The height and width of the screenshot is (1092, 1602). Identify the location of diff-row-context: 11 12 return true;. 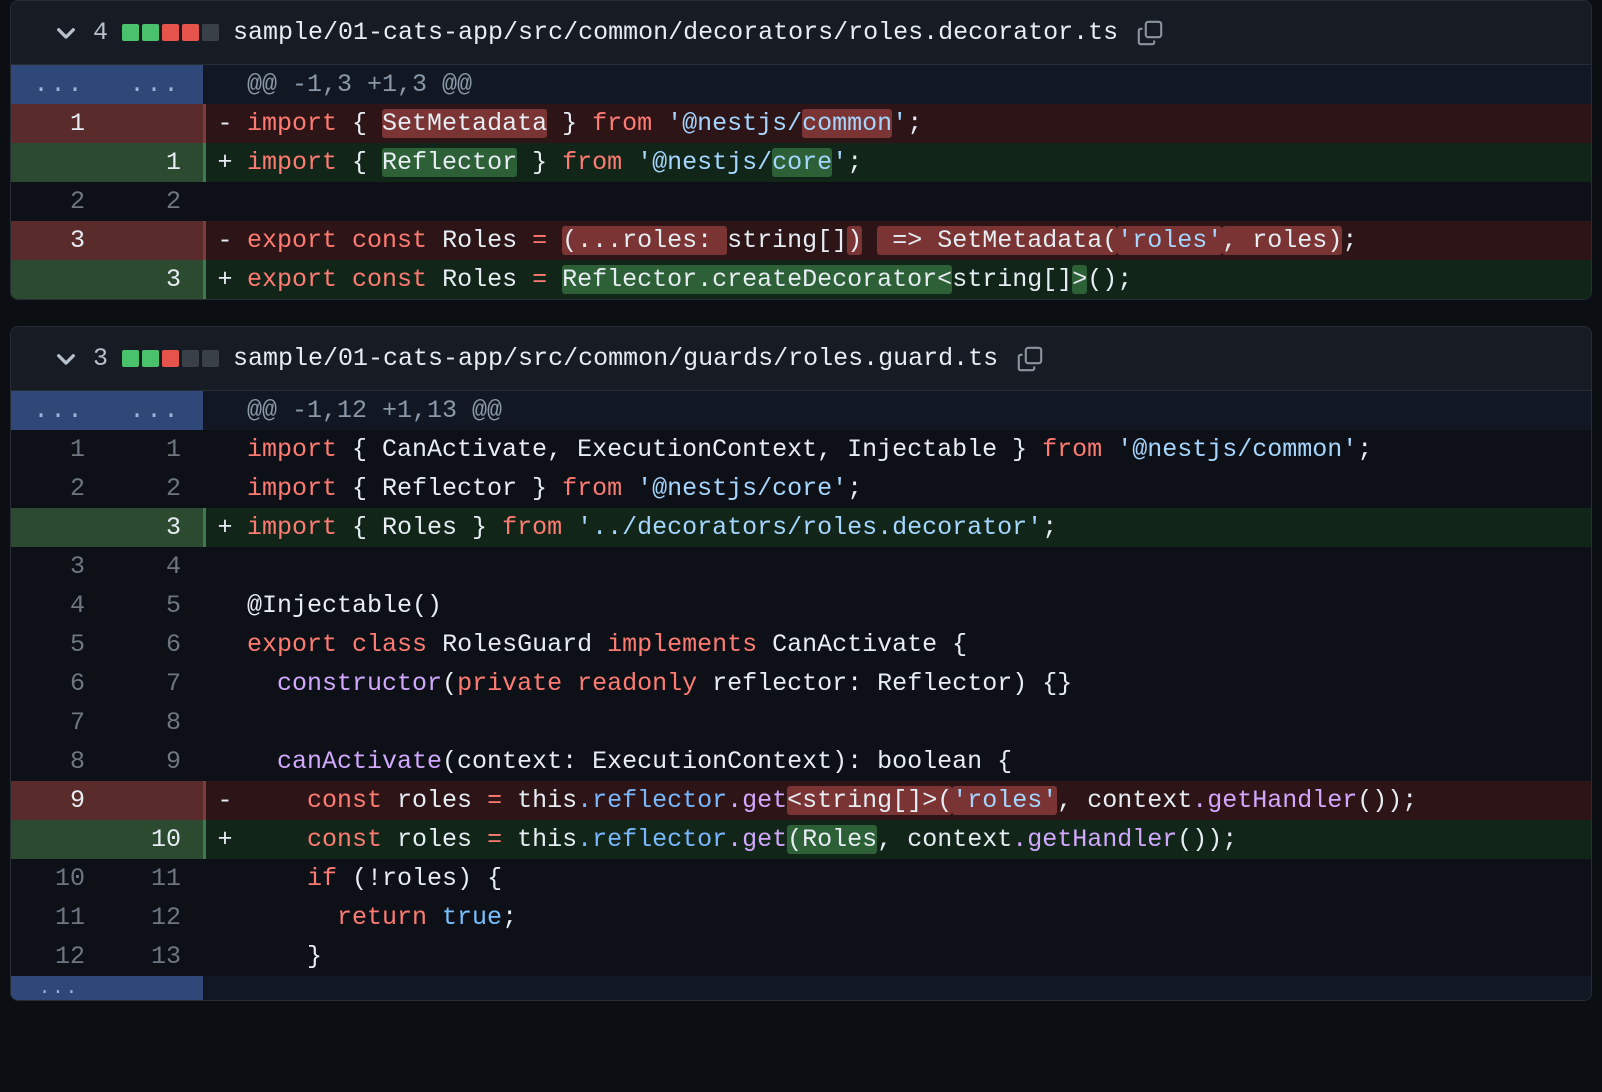
(801, 917).